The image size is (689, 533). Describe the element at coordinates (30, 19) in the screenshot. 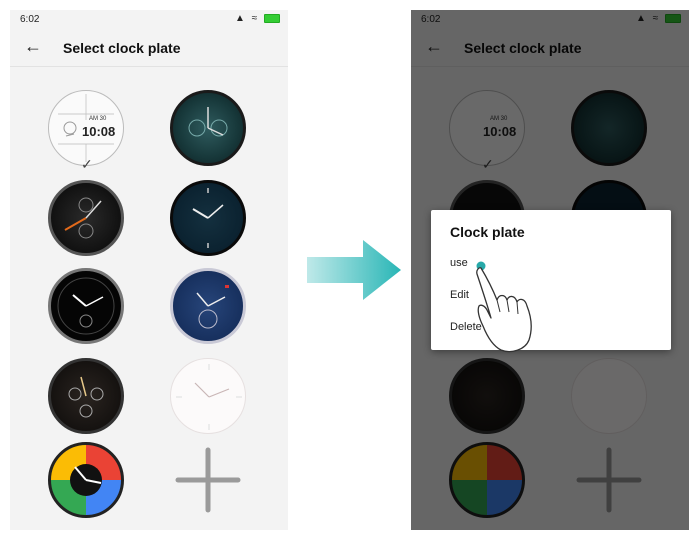

I see `status-time: 6:02` at that location.